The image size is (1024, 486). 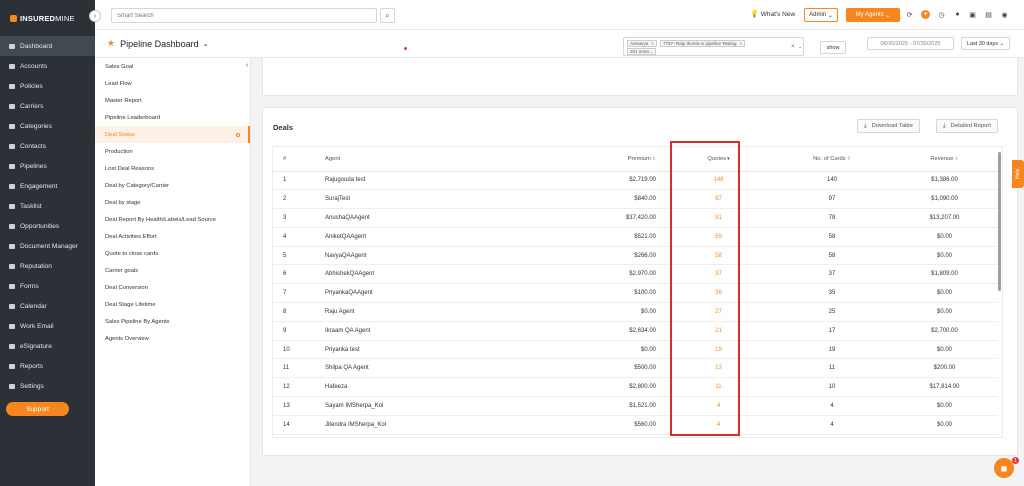 I want to click on sidebar-item-engagement: Engagement, so click(x=47, y=186).